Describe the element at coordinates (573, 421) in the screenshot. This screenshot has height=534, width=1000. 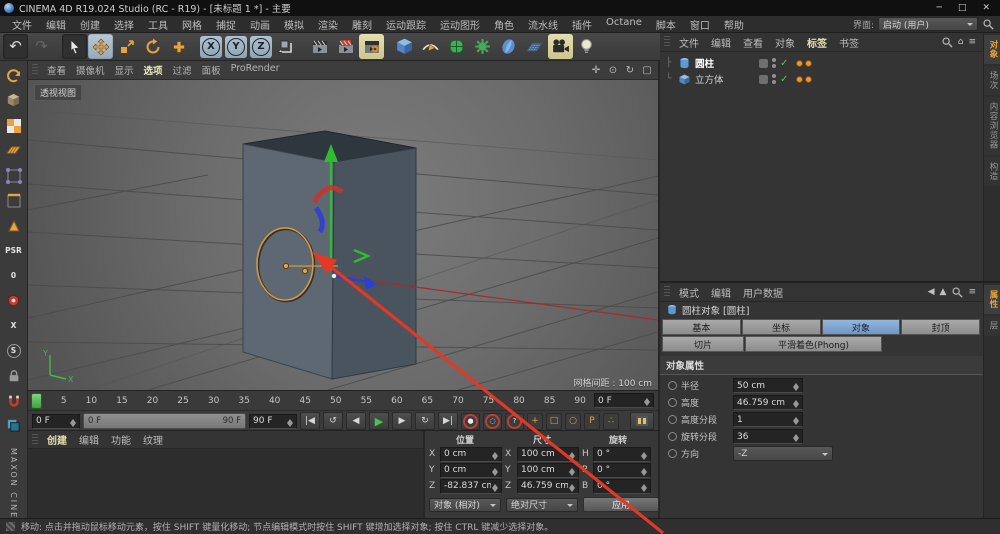
I see `key-rotation-toggle: ○` at that location.